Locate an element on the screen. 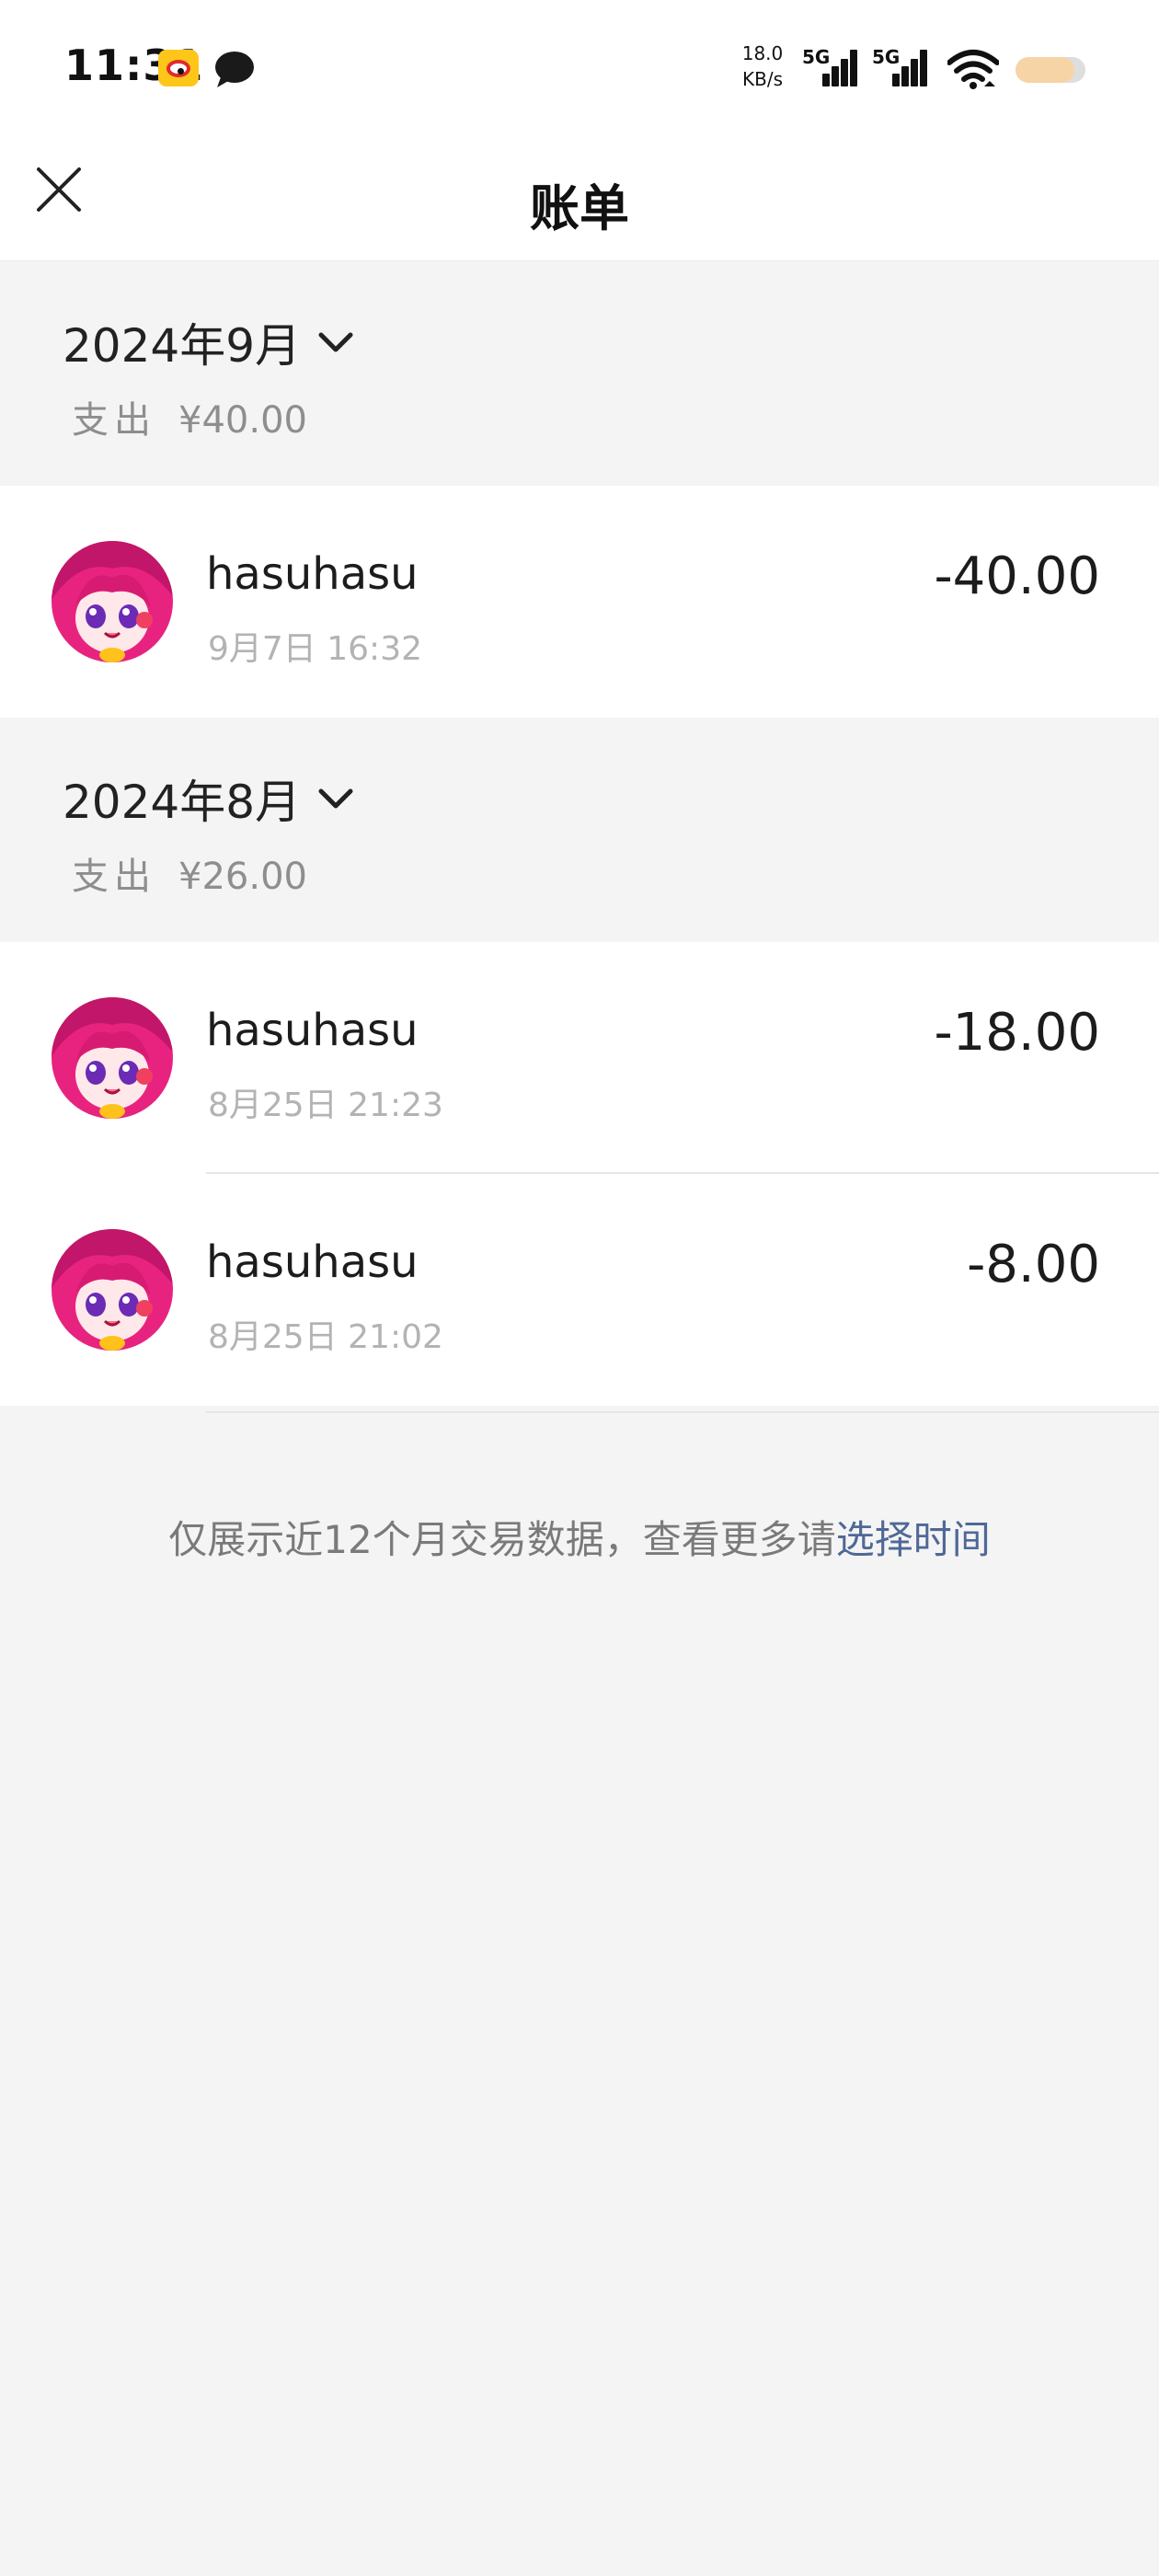  month-header: 2024年9月 支出 ¥40.00 is located at coordinates (579, 373).